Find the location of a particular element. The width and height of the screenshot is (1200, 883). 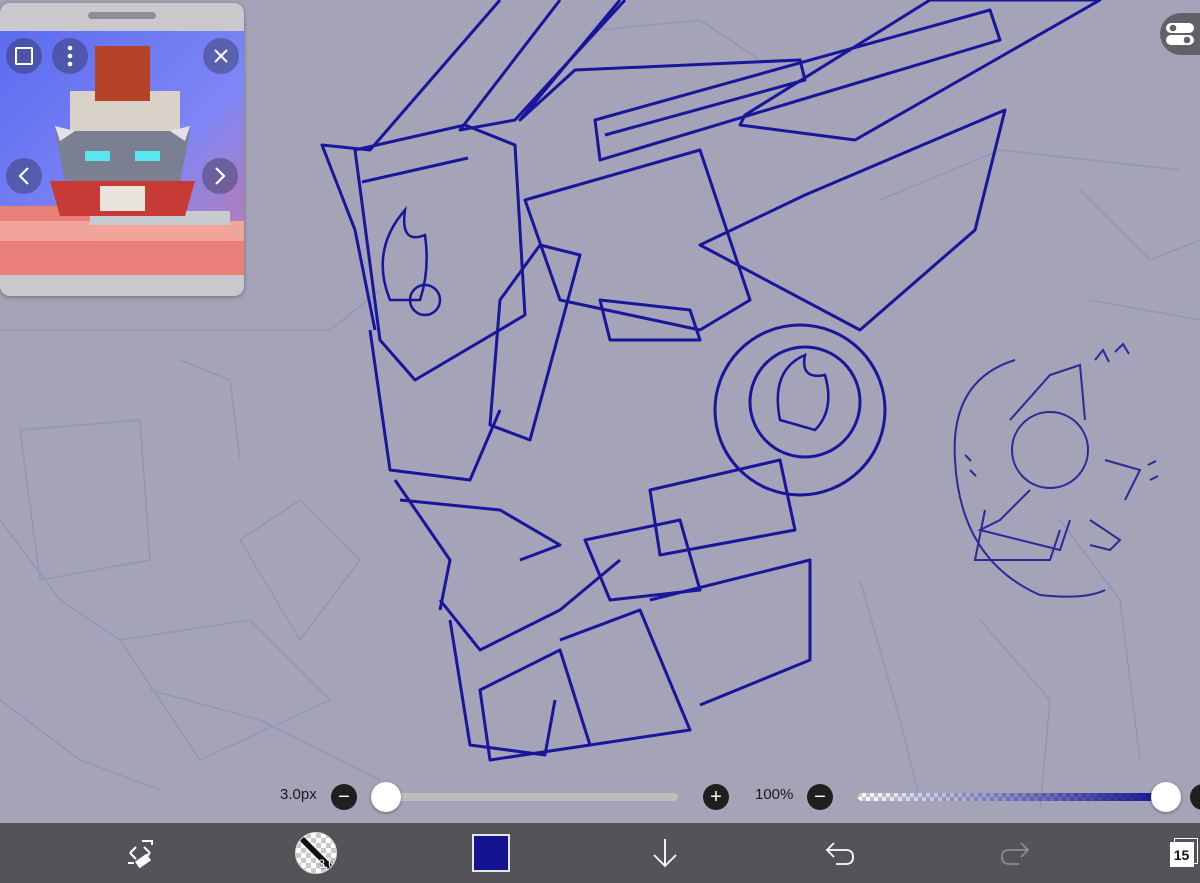

brush-size-decrease-button: − is located at coordinates (344, 797).